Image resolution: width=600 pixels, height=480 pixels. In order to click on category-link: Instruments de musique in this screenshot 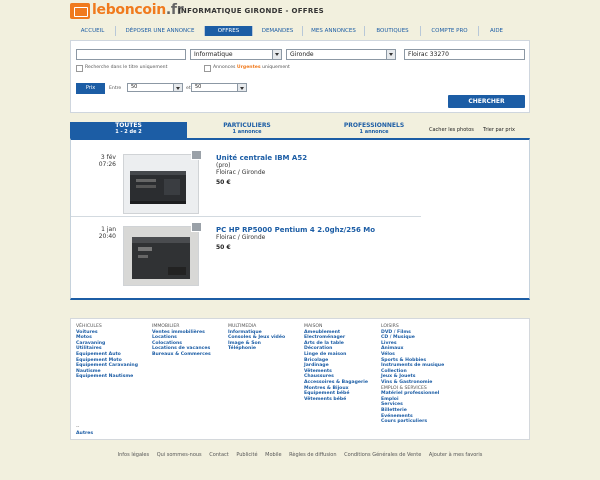, I will do `click(412, 366)`.